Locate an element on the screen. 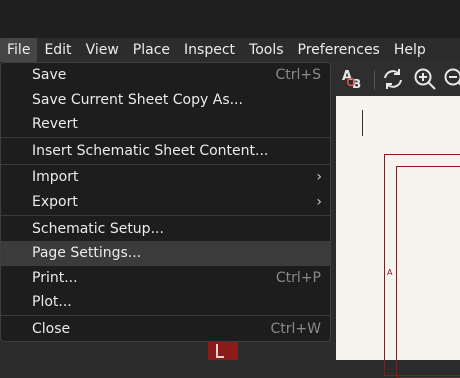  refresh-icon is located at coordinates (393, 79).